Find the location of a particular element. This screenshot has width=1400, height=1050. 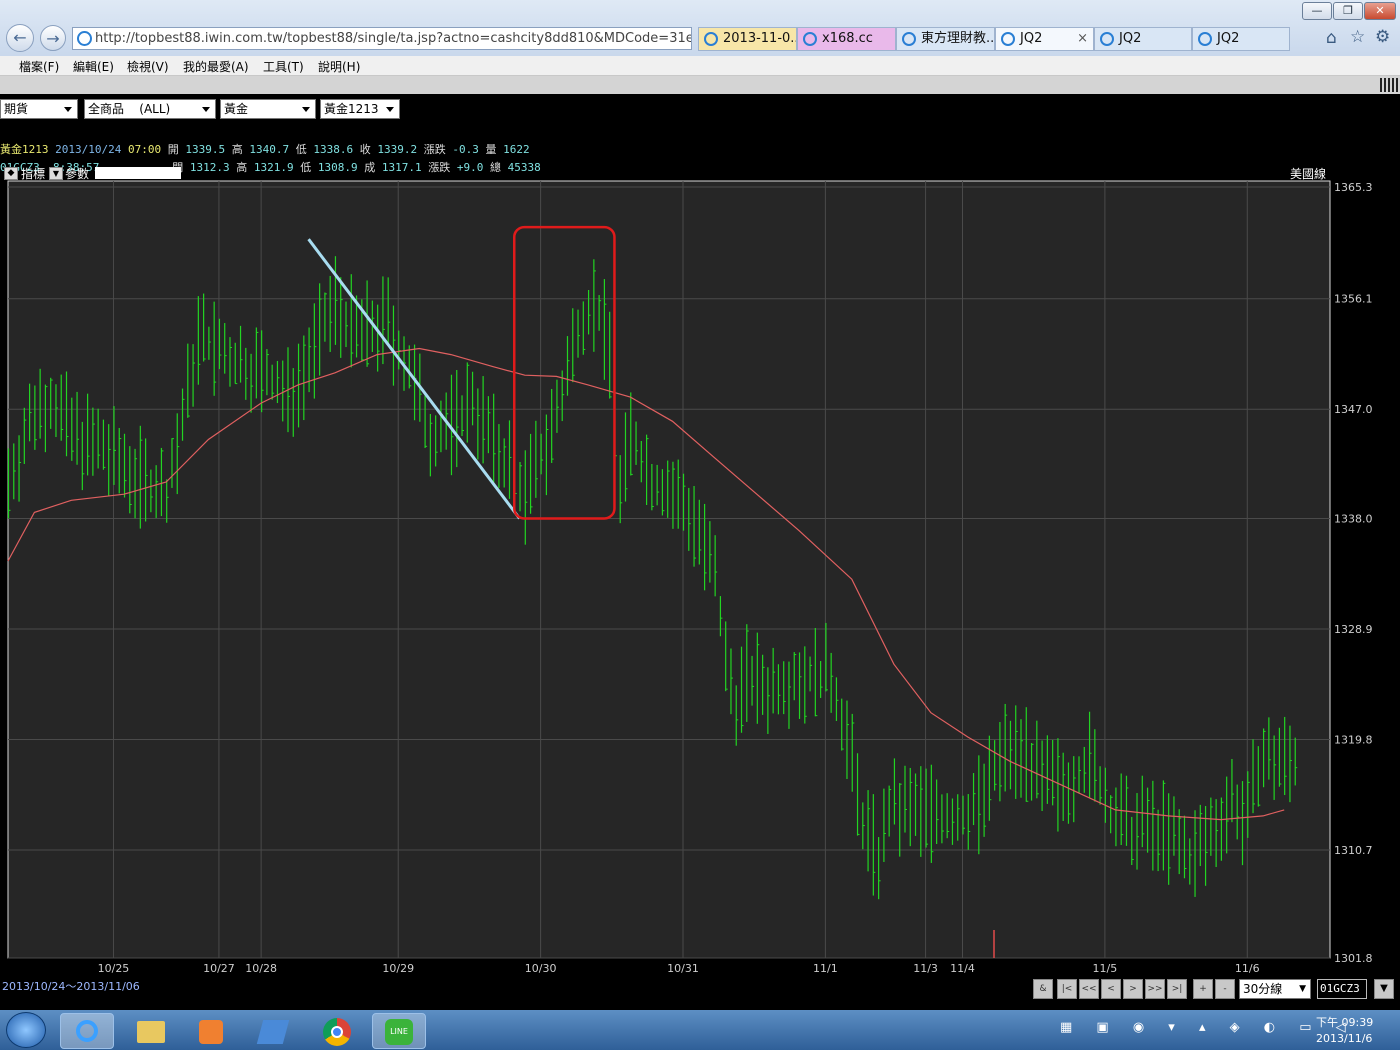

start-button is located at coordinates (26, 1030).